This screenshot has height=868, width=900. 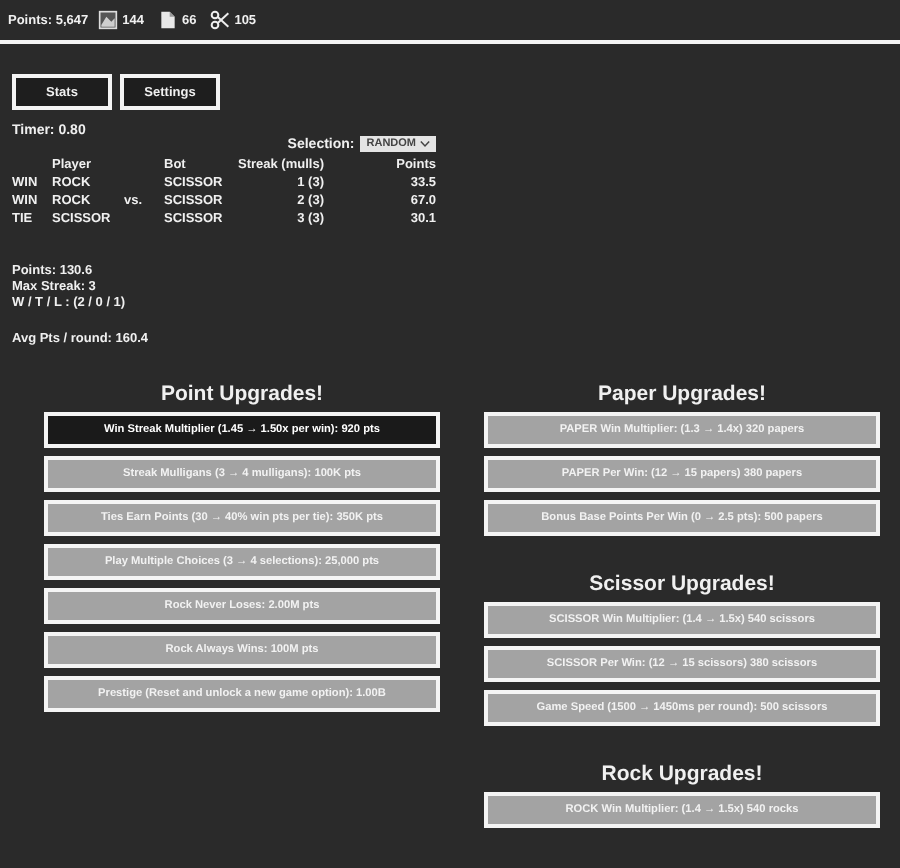 I want to click on section-heading: Rock Upgrades!, so click(x=682, y=775).